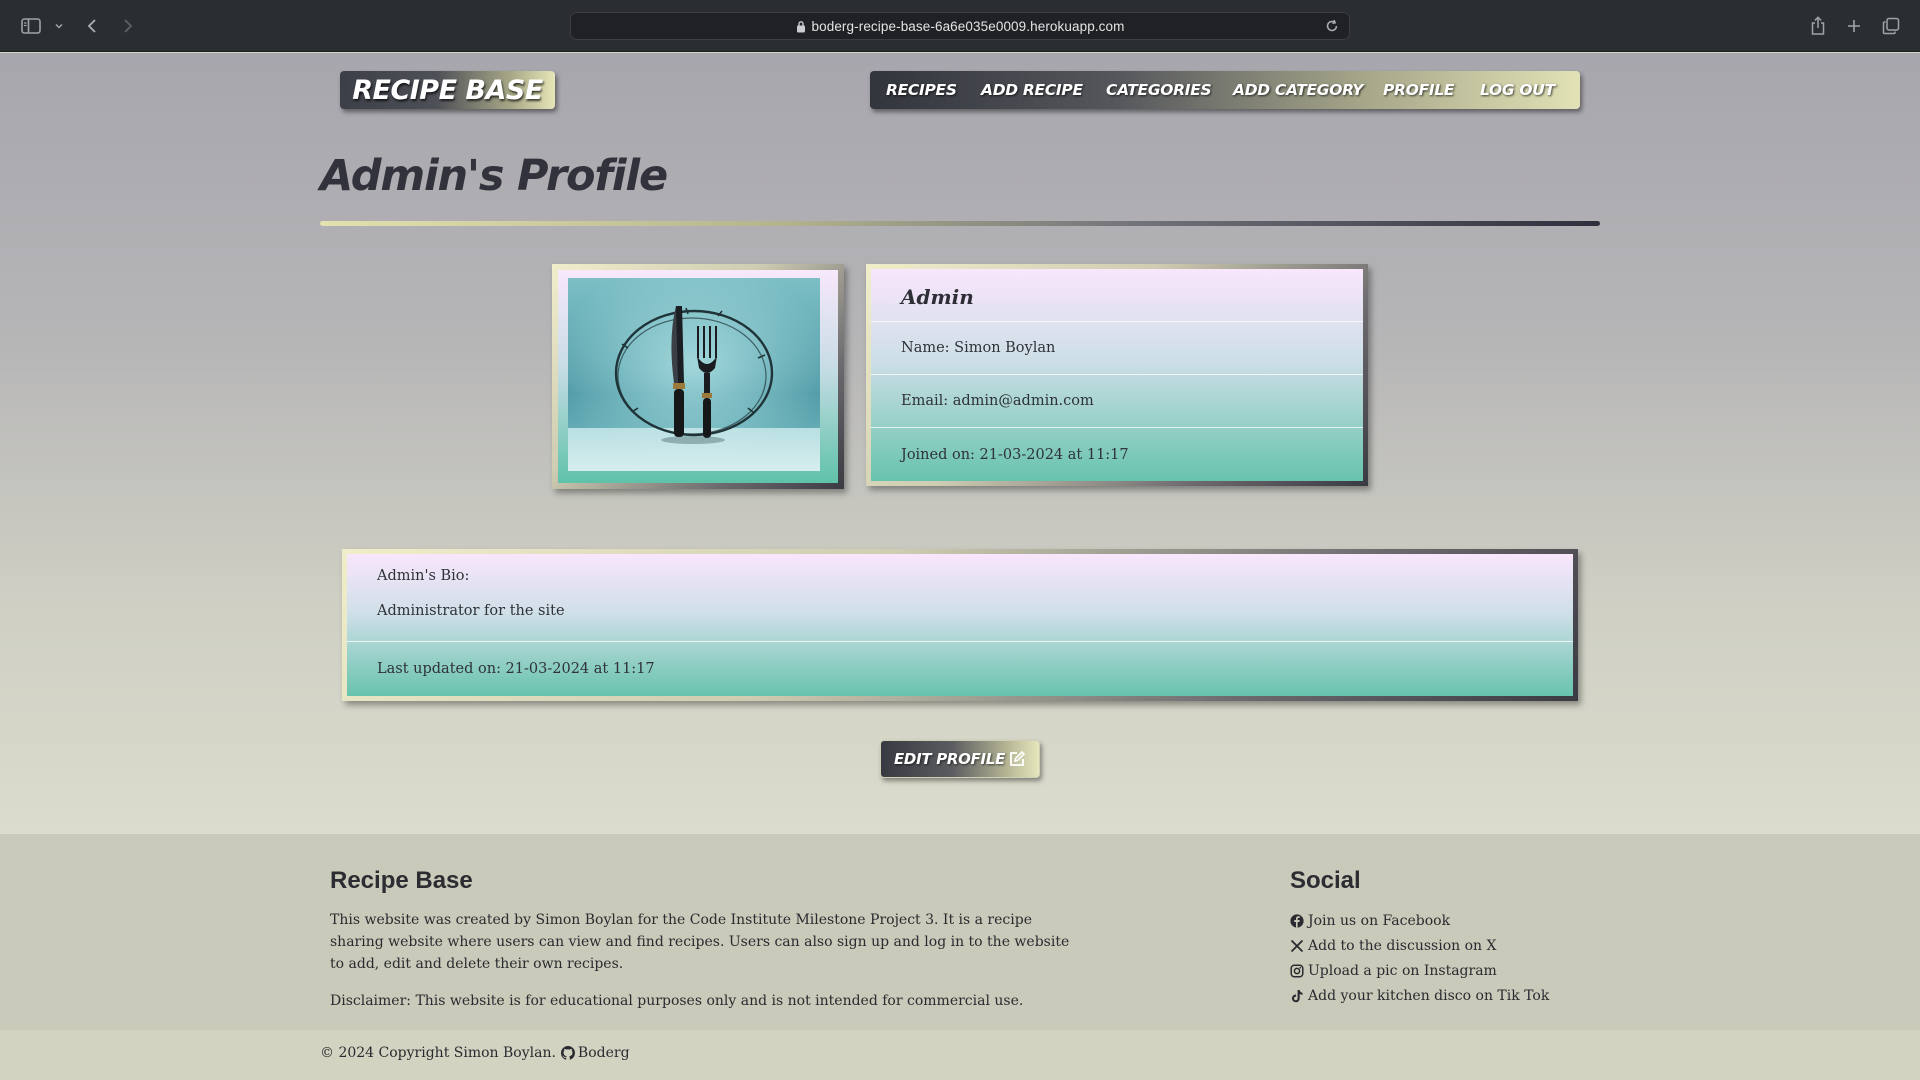 The image size is (1920, 1080). What do you see at coordinates (1429, 996) in the screenshot?
I see `tiktok-link-label: Add your kitchen disco on Tik Tok` at bounding box center [1429, 996].